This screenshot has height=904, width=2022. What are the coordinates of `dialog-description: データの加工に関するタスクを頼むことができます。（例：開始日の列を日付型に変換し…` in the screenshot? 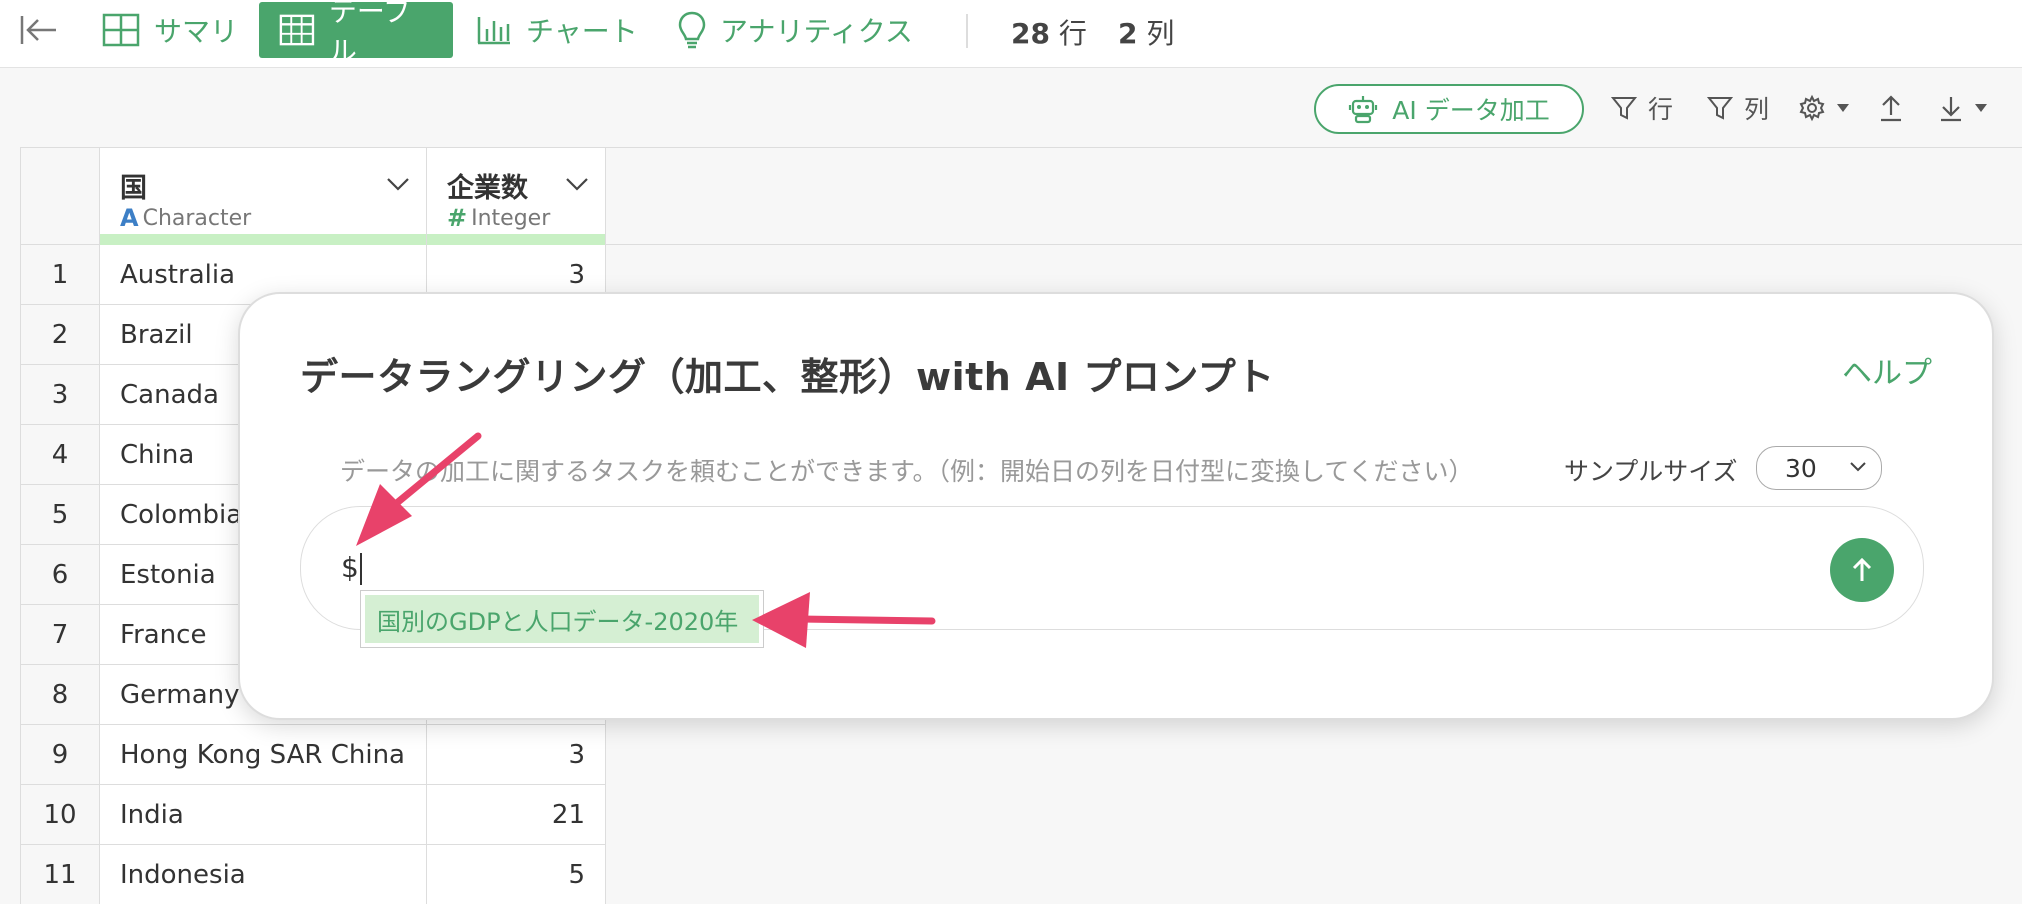 It's located at (907, 471).